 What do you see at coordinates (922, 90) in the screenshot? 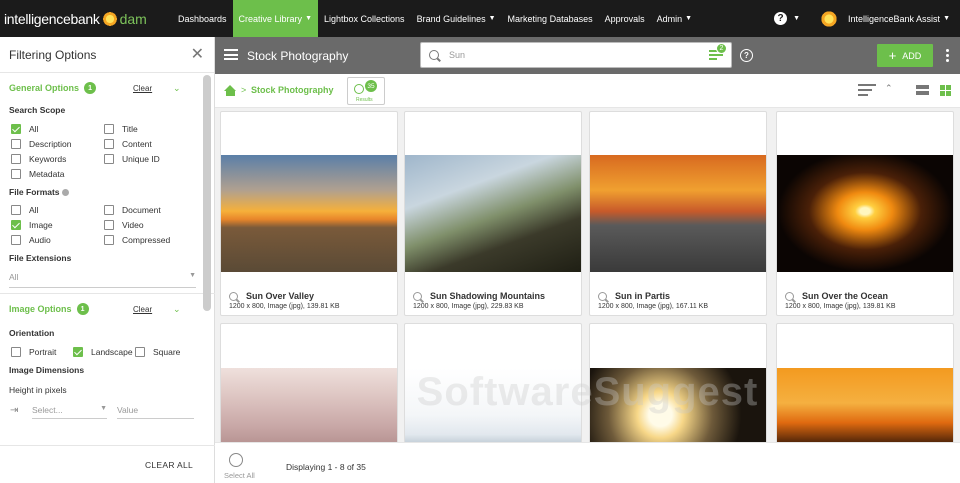
I see `list-view-icon` at bounding box center [922, 90].